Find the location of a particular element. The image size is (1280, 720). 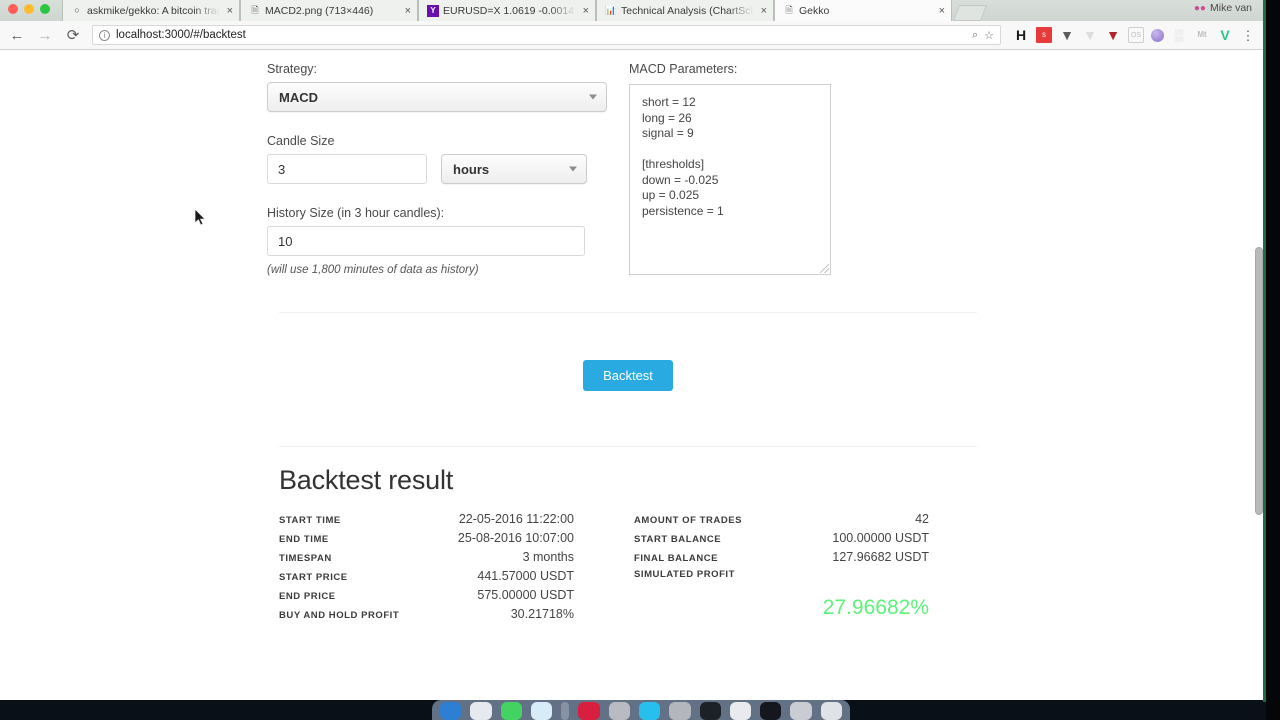

result-key: TIMESPAN is located at coordinates (305, 558).